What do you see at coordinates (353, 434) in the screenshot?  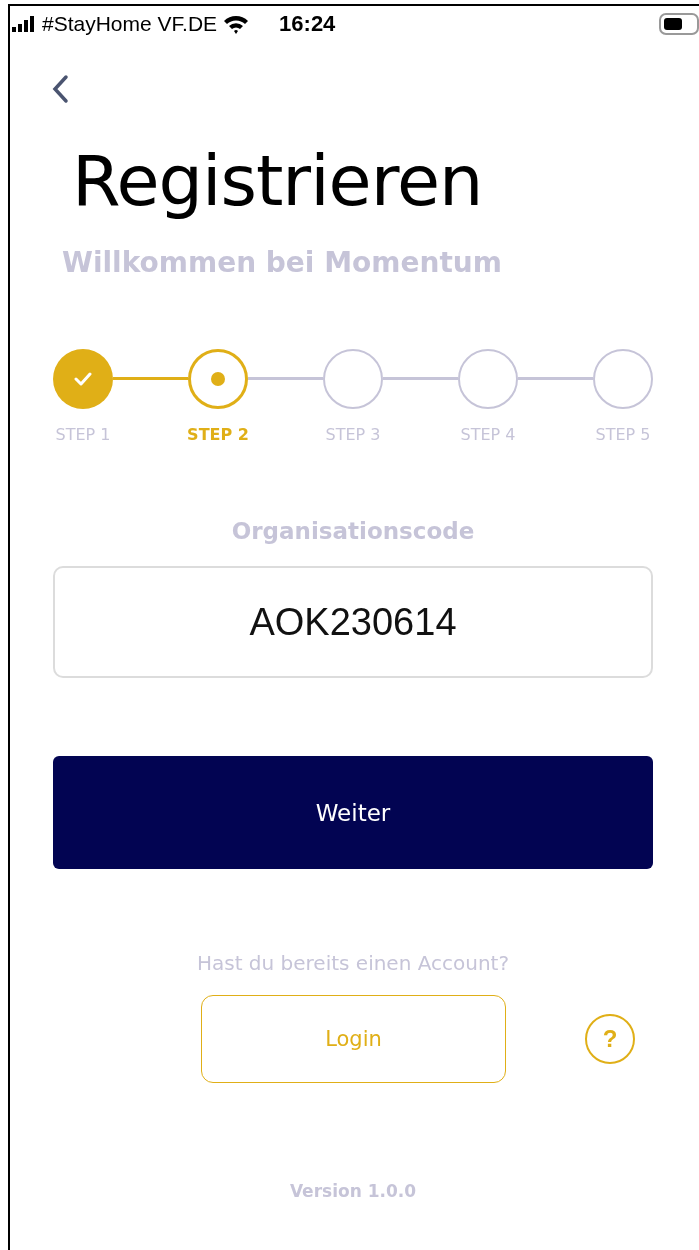 I see `step-label: STEP 3` at bounding box center [353, 434].